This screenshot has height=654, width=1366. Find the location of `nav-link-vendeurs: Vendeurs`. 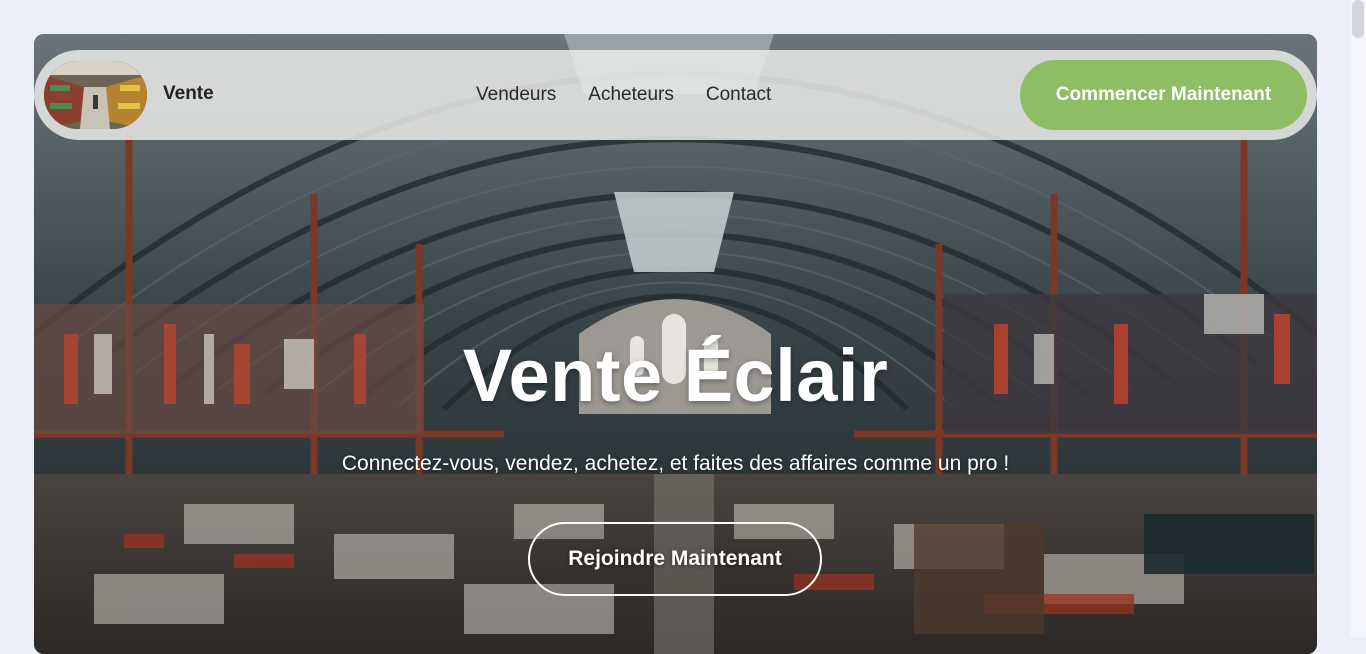

nav-link-vendeurs: Vendeurs is located at coordinates (516, 95).